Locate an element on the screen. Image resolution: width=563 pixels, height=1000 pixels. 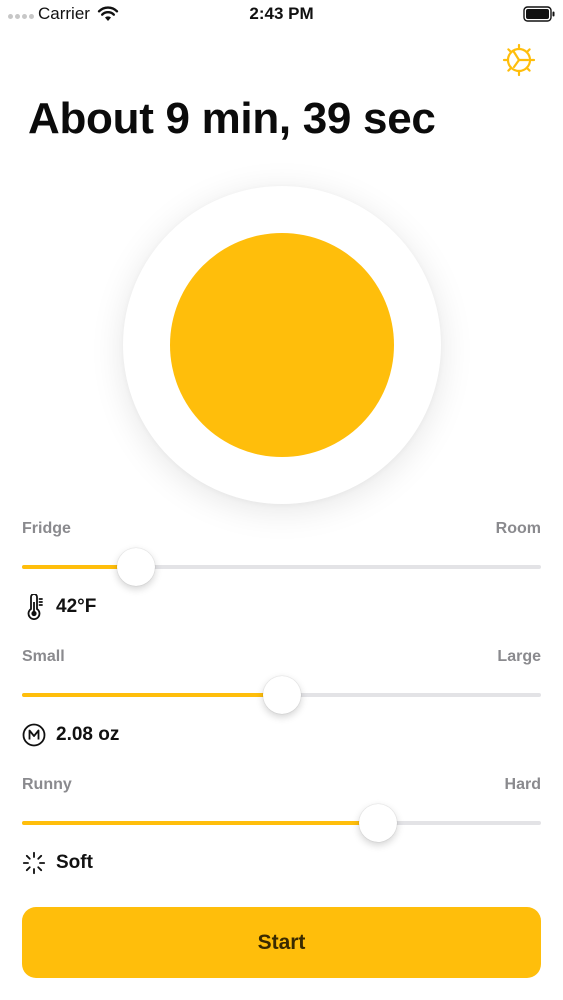
temperature-max-label: Room is located at coordinates (518, 528).